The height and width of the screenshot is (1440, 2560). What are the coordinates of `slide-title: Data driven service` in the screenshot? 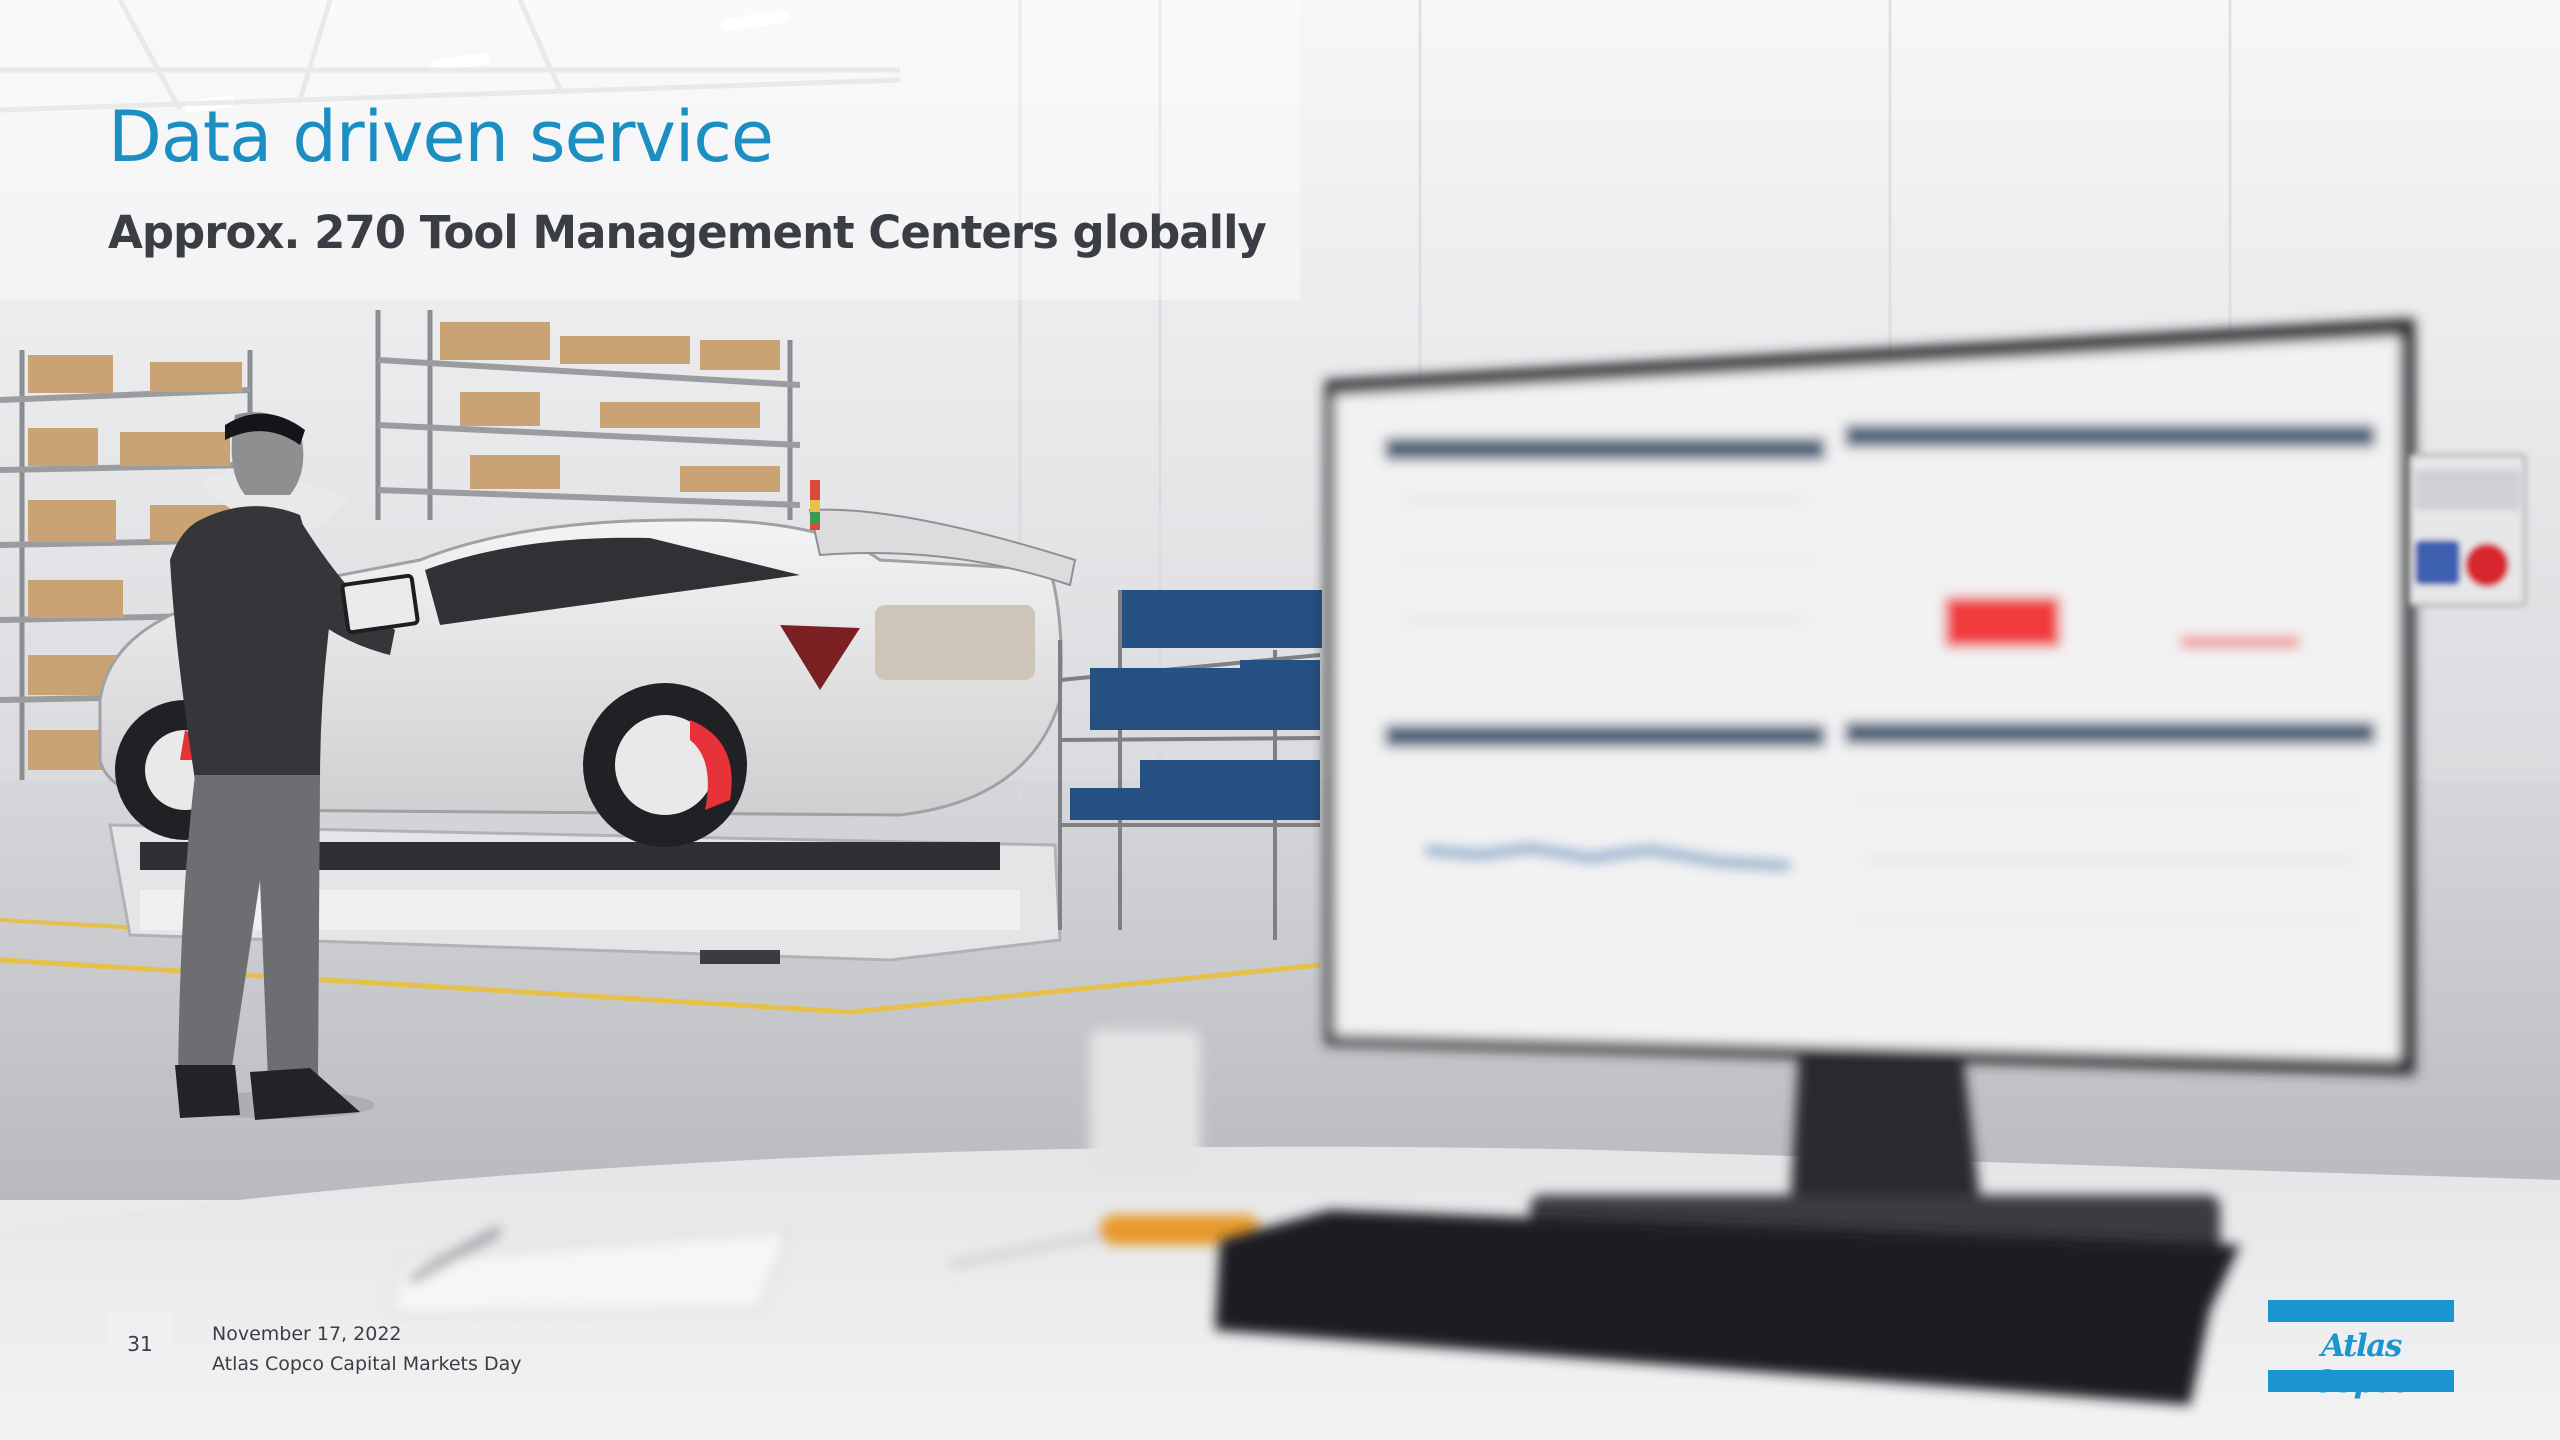 It's located at (441, 137).